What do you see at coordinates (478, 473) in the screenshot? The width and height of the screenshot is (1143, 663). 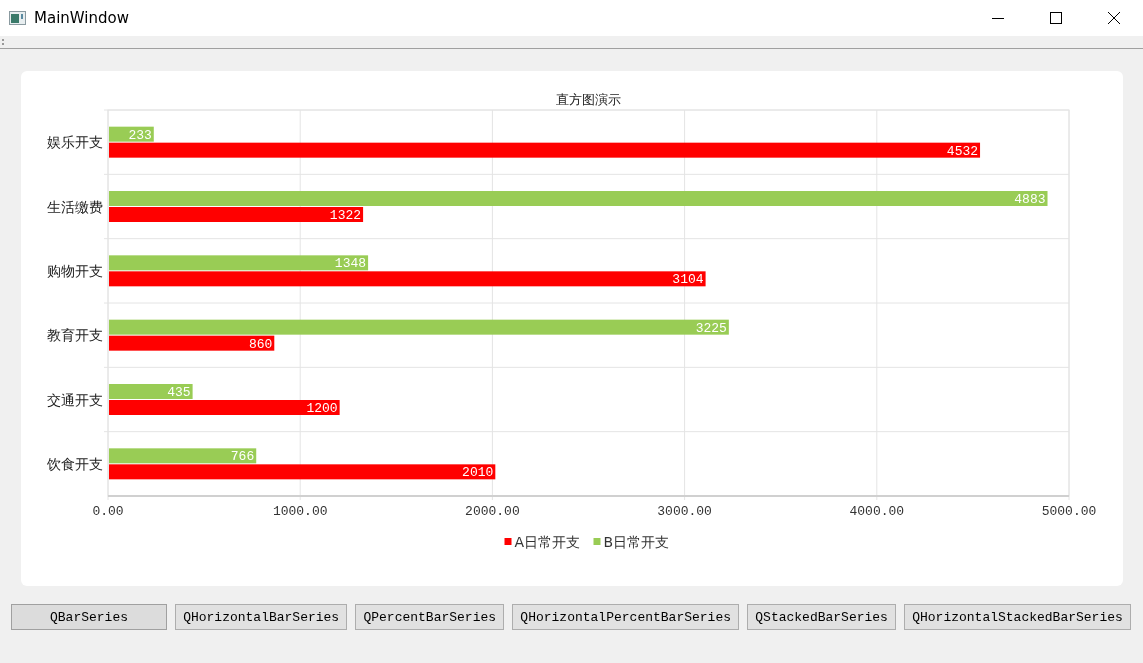 I see `bar-value-label: 2010` at bounding box center [478, 473].